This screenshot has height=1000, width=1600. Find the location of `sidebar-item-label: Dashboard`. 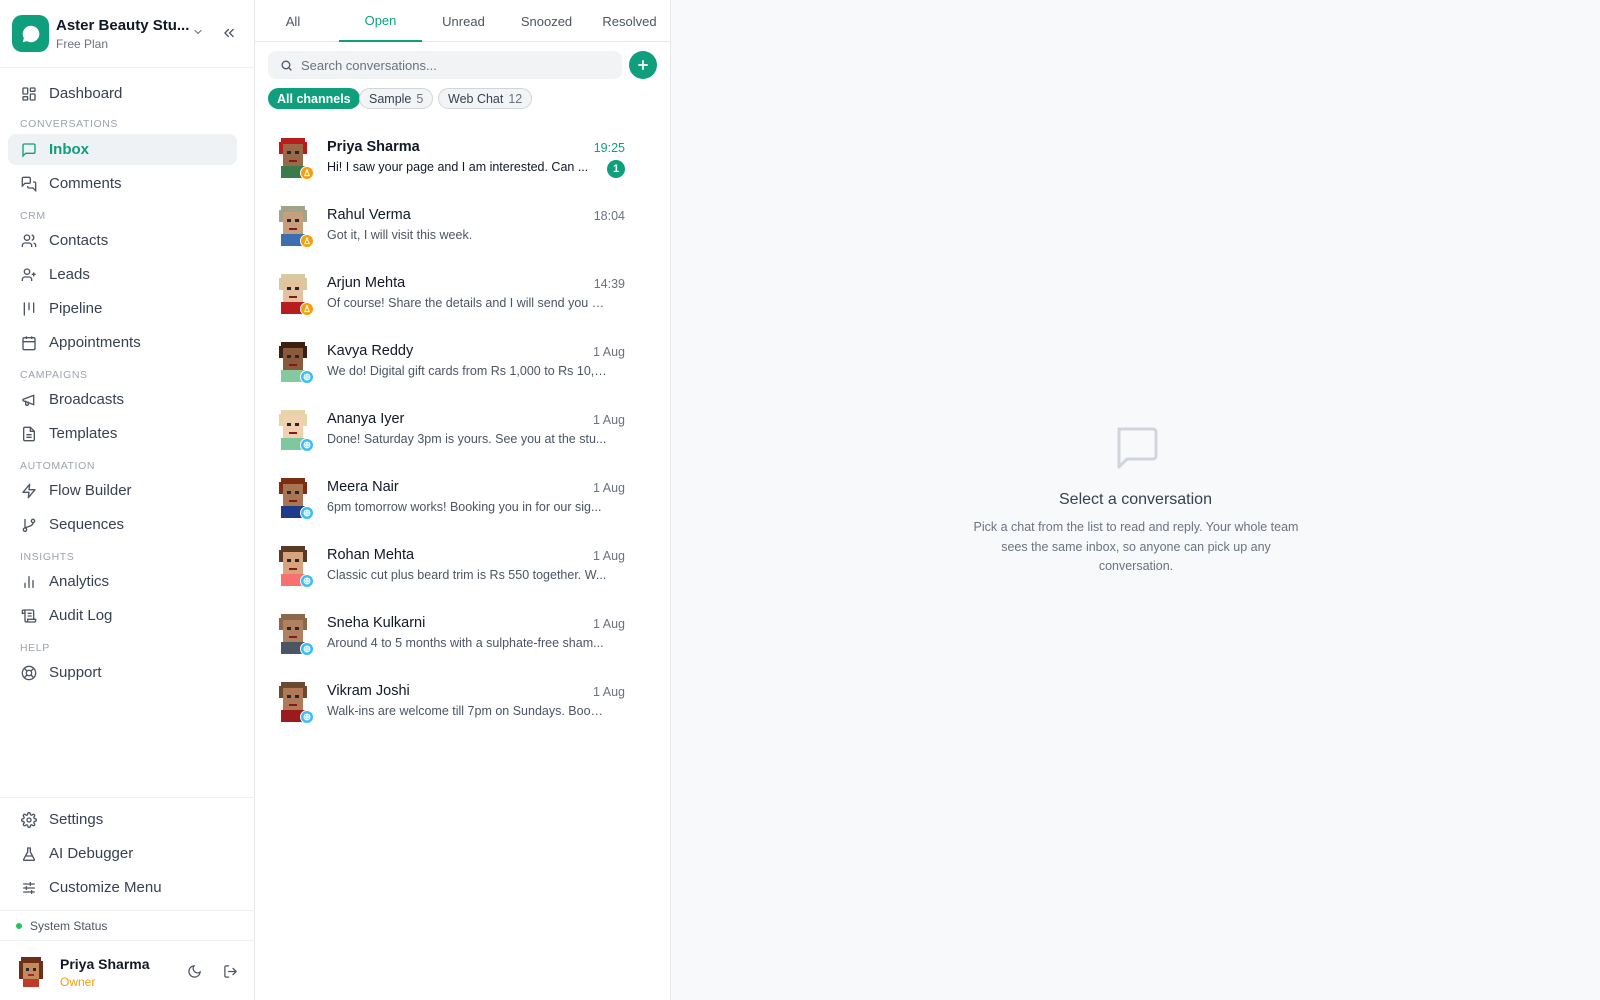

sidebar-item-label: Dashboard is located at coordinates (86, 93).